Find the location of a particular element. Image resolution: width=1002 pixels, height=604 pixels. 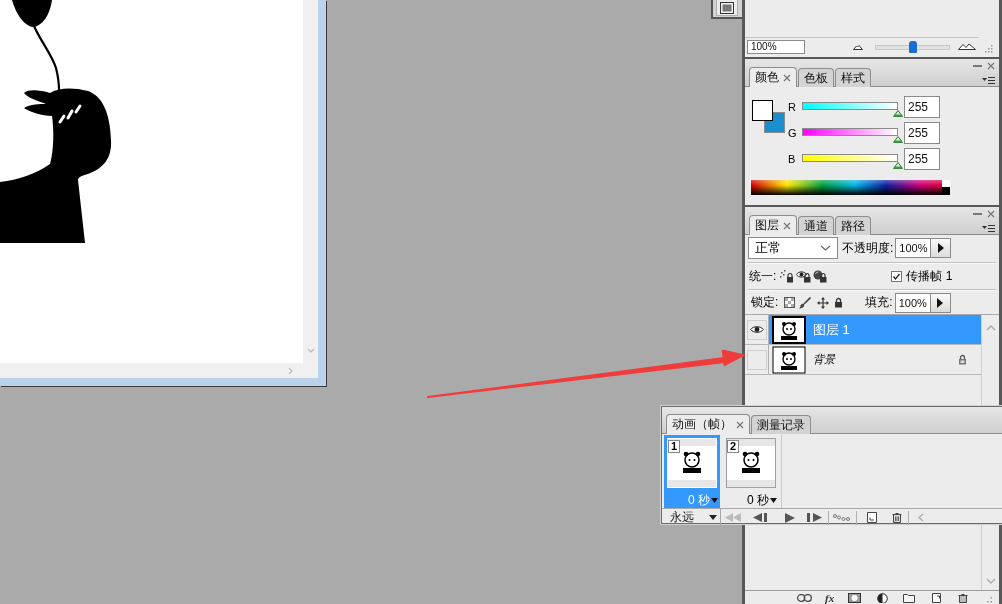

animation-frame: 2 0 秒 is located at coordinates (751, 471).